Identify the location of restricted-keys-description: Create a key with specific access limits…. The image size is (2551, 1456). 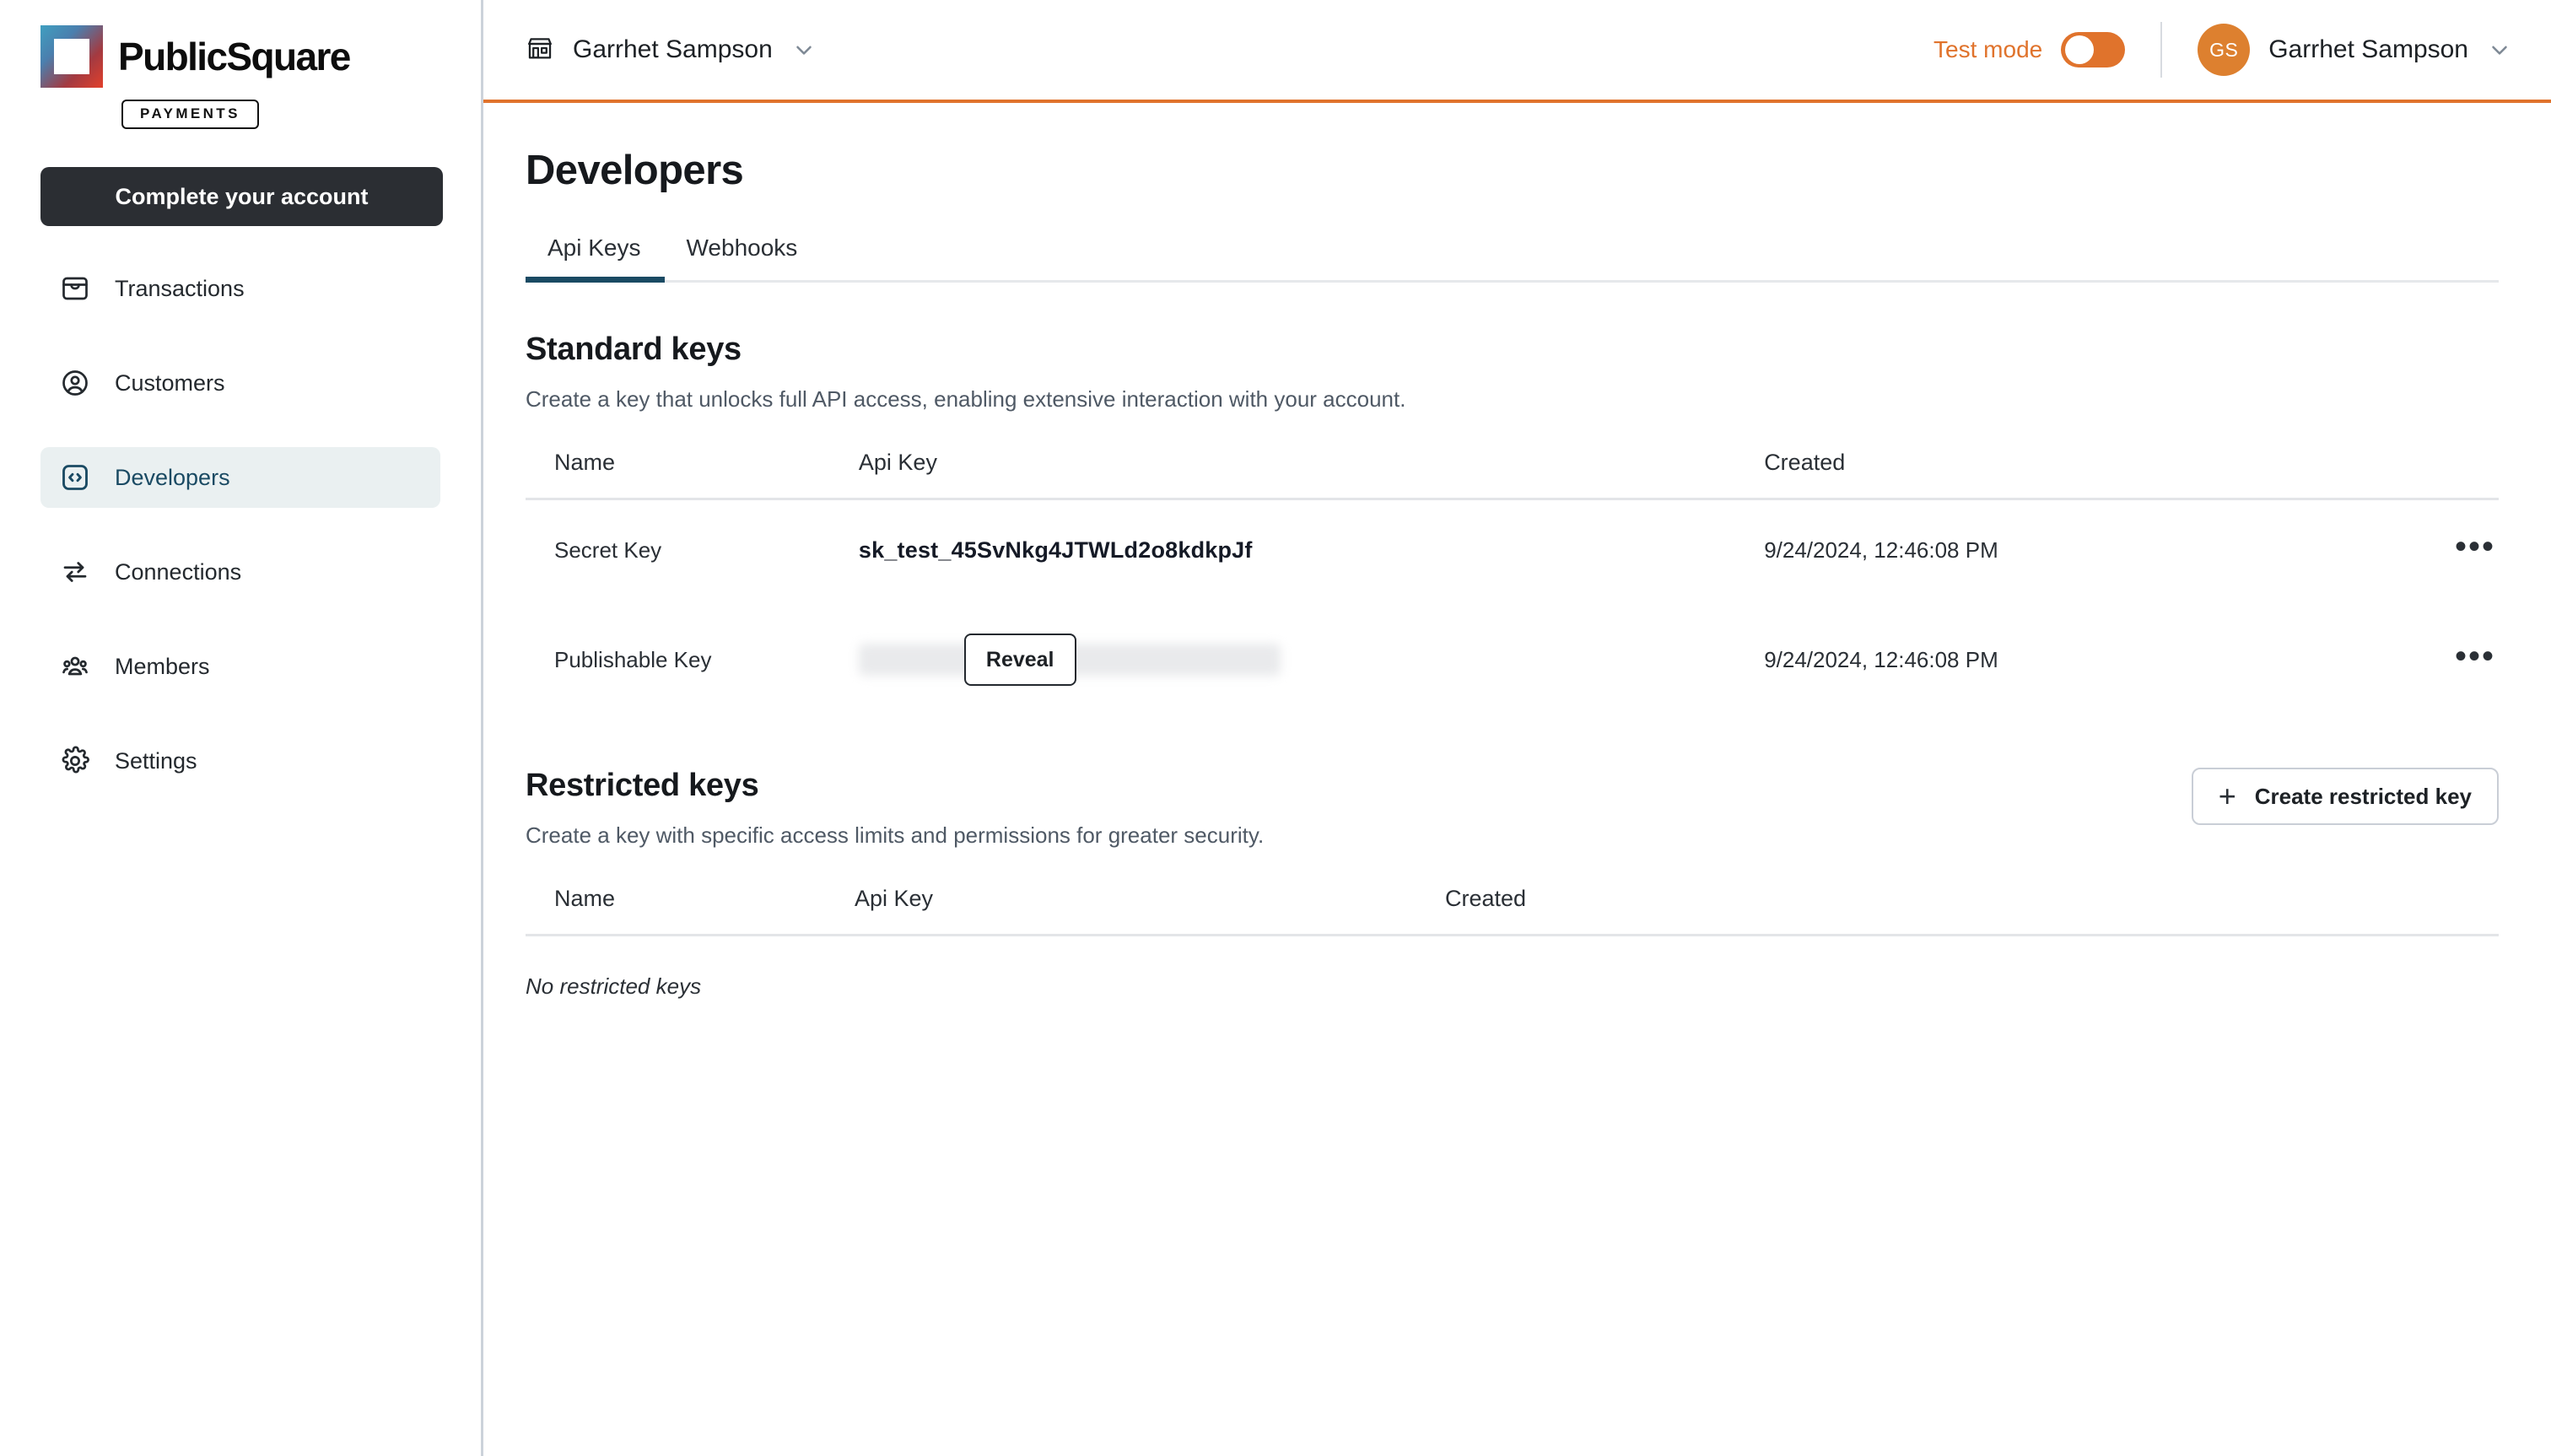
(895, 835).